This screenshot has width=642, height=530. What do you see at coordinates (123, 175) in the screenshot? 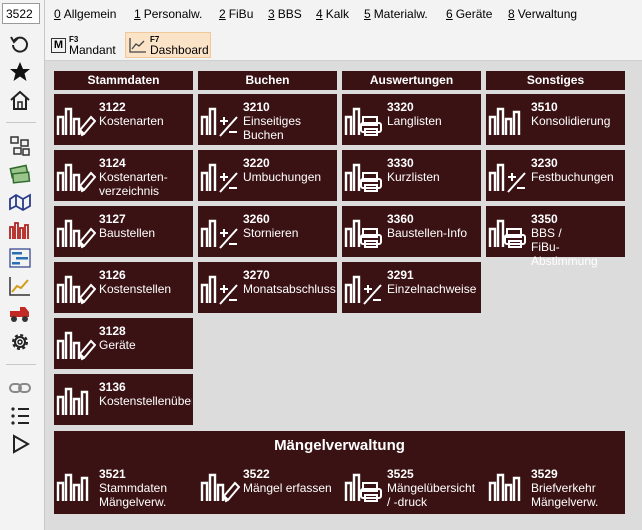
I see `tile-3124-kostenartenverzeichnis: 3124 Kostenarten- verzeichnis` at bounding box center [123, 175].